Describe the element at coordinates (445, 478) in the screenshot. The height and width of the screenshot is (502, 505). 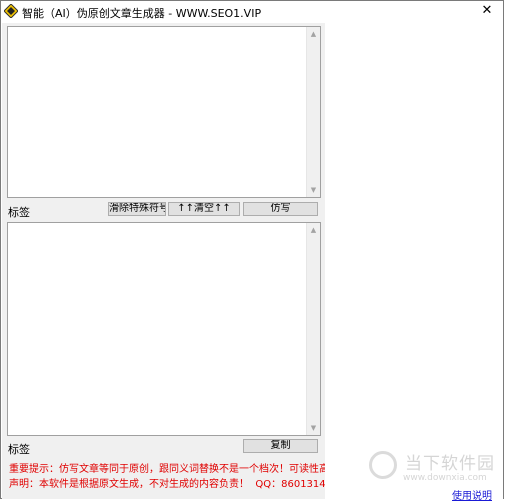
I see `watermark-url: www.downxia.com` at that location.